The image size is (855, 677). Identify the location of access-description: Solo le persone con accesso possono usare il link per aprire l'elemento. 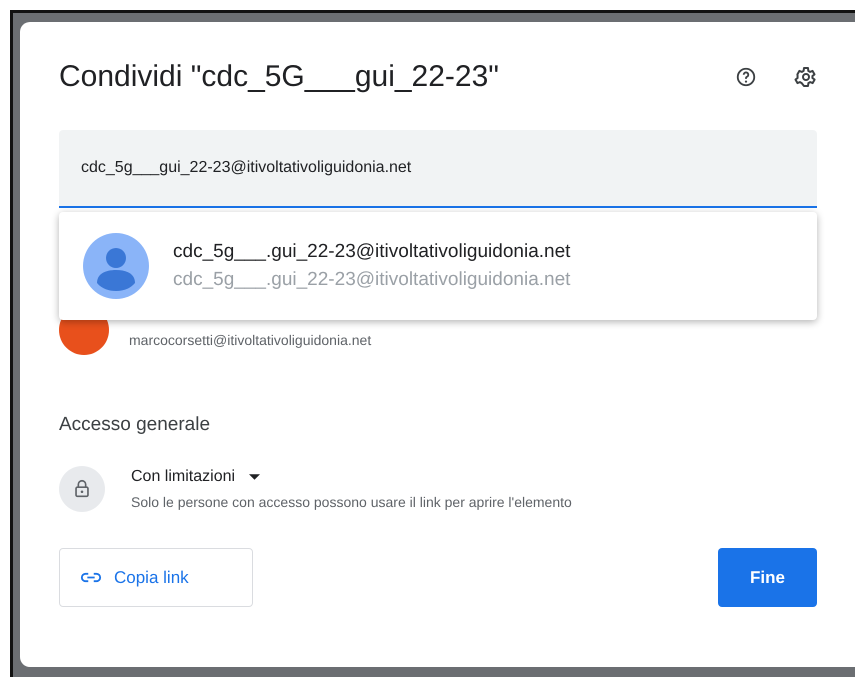
(351, 502).